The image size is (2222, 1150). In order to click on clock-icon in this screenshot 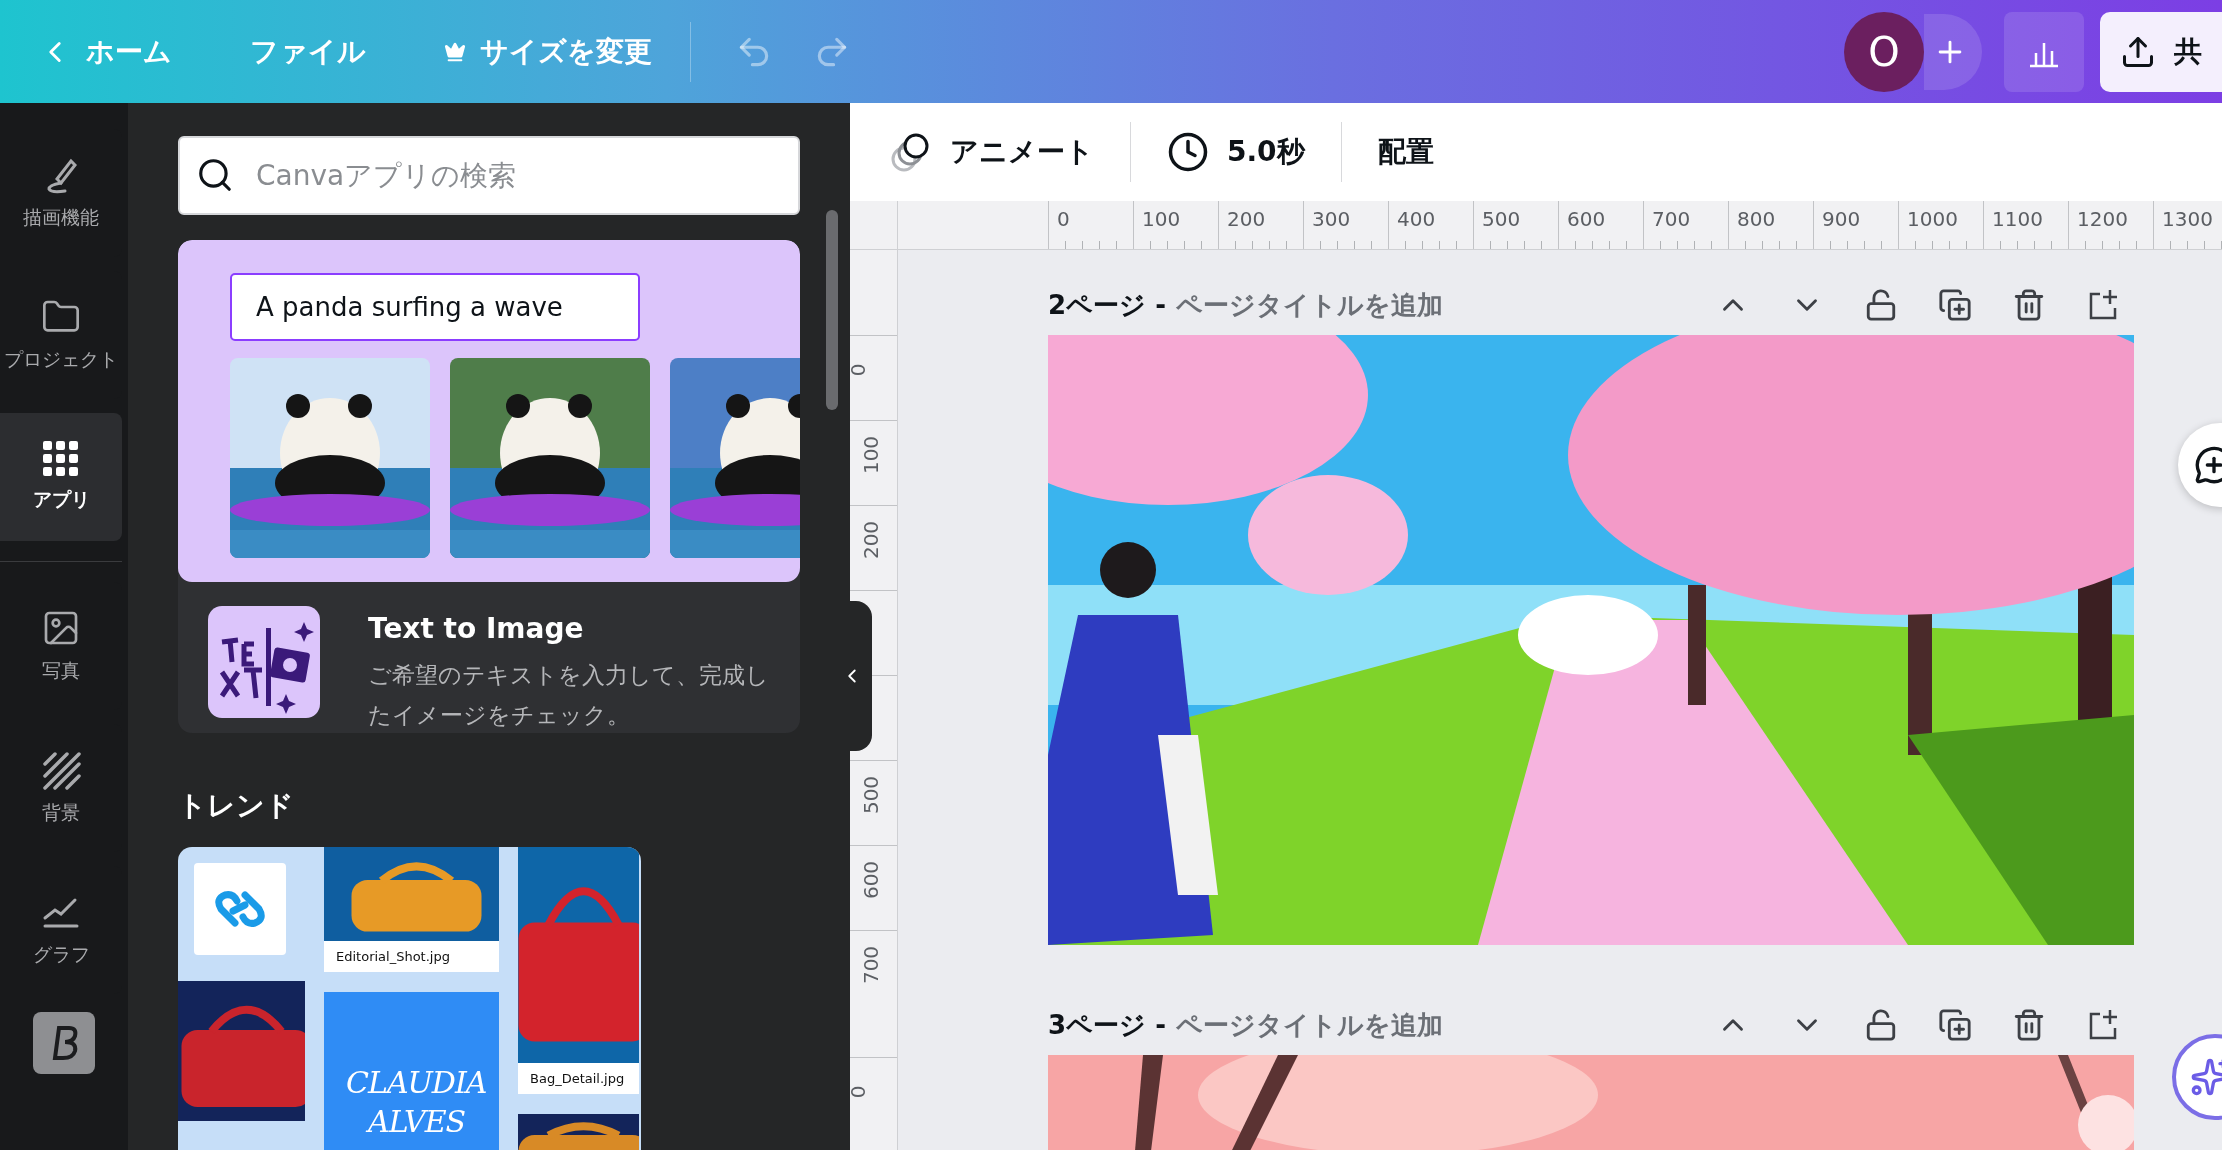, I will do `click(1188, 152)`.